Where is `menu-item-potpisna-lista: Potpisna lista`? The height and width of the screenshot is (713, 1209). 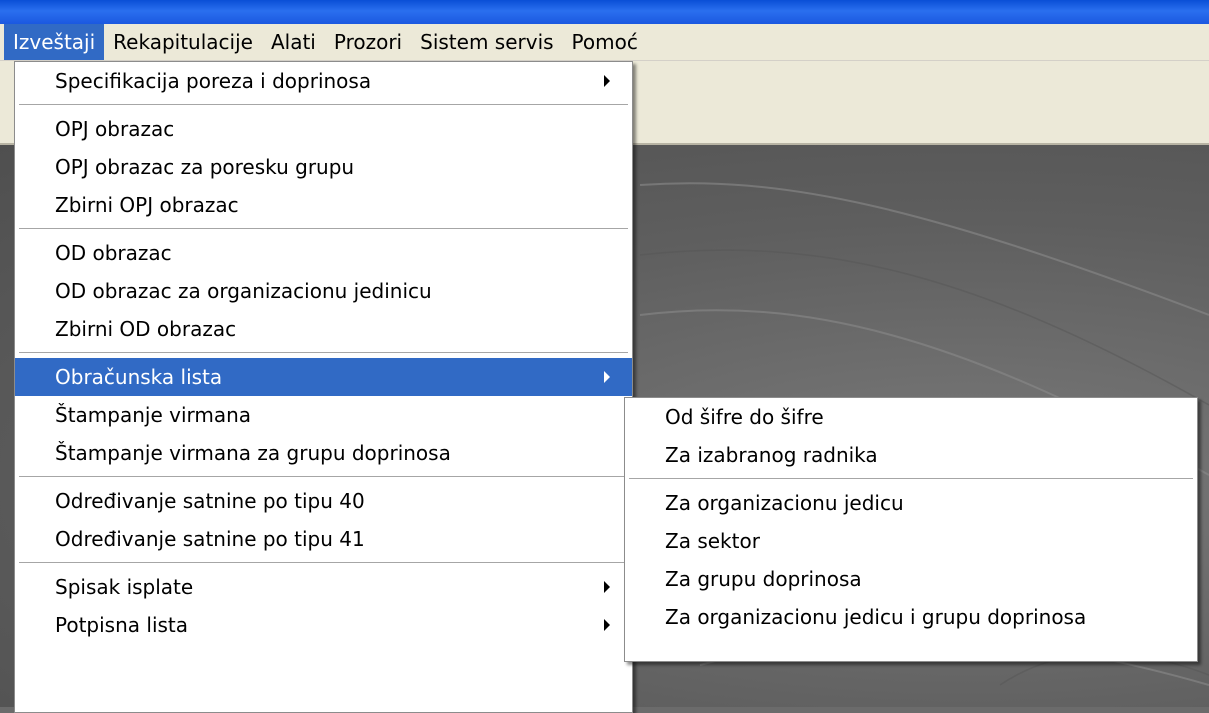 menu-item-potpisna-lista: Potpisna lista is located at coordinates (323, 625).